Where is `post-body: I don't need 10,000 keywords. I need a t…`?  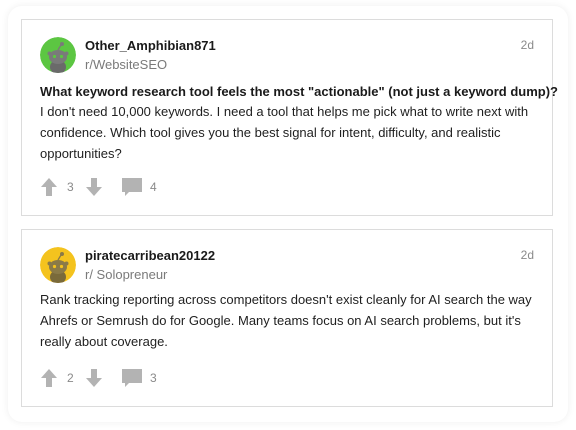
post-body: I don't need 10,000 keywords. I need a t… is located at coordinates (284, 132).